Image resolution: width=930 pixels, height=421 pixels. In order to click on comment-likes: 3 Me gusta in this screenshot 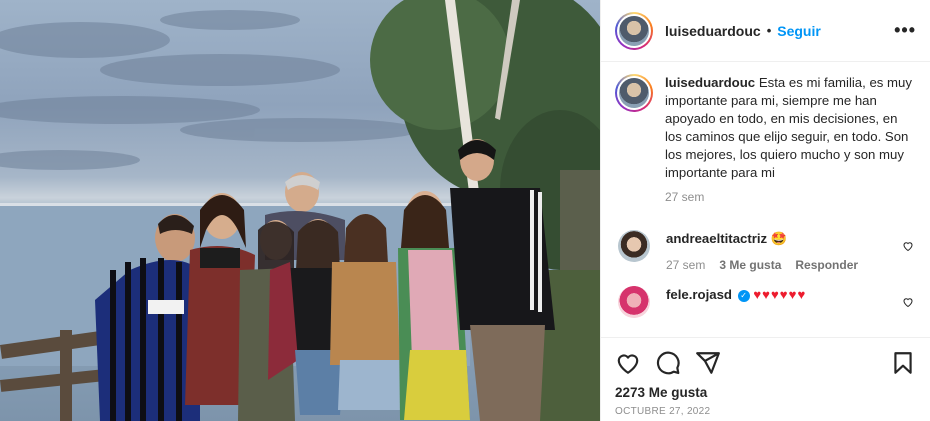, I will do `click(750, 265)`.